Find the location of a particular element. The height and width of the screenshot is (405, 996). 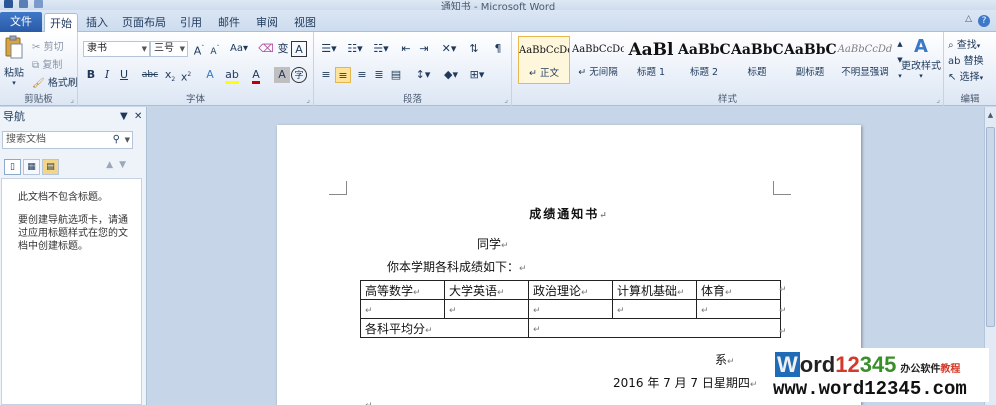

style-title: AaBbC 标题 is located at coordinates (757, 60).